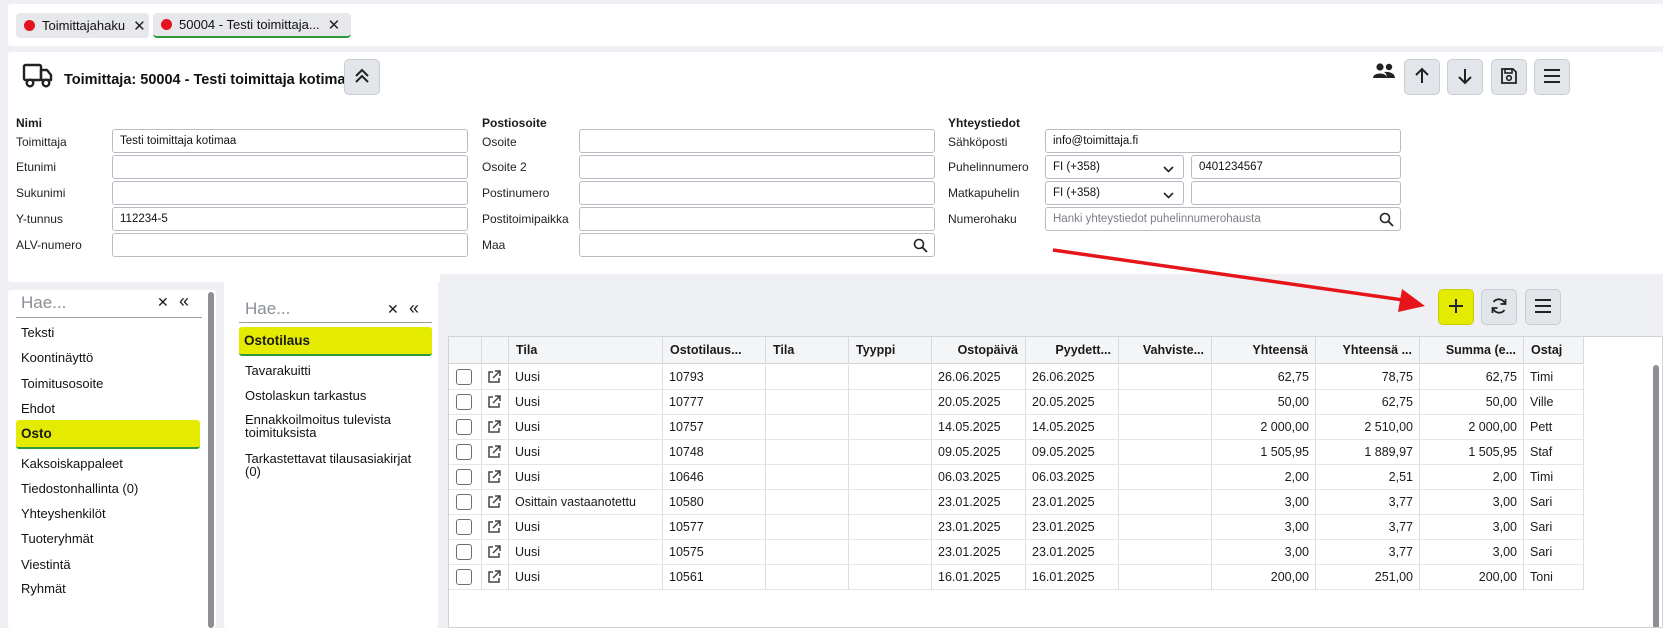 This screenshot has height=628, width=1663. Describe the element at coordinates (757, 193) in the screenshot. I see `postinumero-field` at that location.